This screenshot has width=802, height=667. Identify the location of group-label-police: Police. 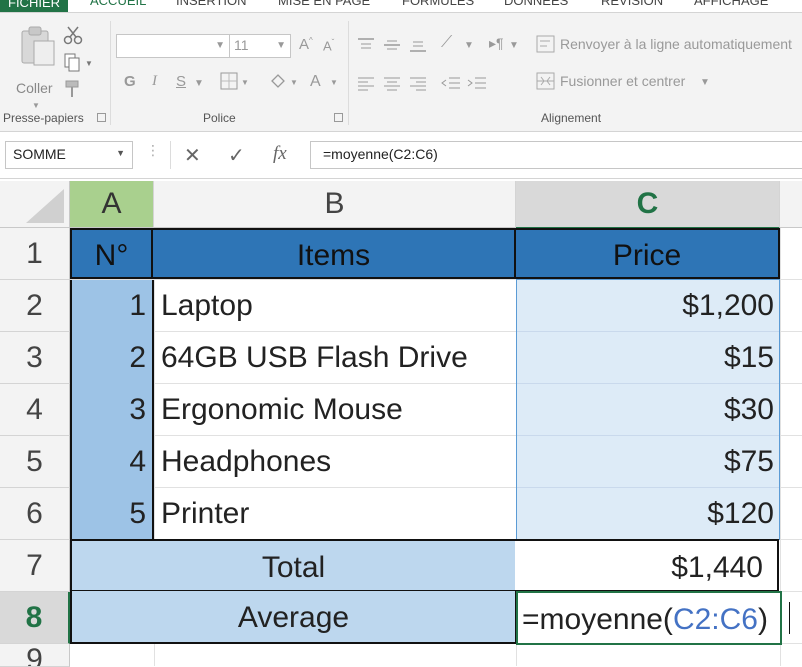
(219, 118).